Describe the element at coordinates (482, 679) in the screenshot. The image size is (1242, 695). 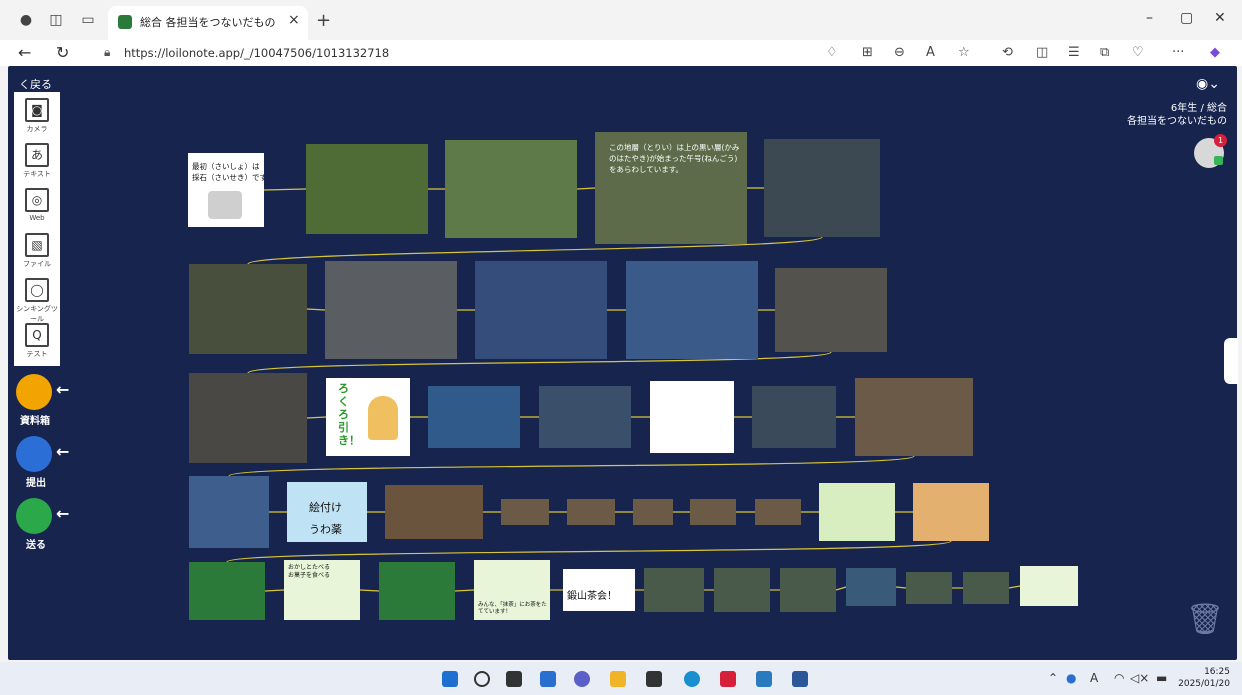
I see `search-icon` at that location.